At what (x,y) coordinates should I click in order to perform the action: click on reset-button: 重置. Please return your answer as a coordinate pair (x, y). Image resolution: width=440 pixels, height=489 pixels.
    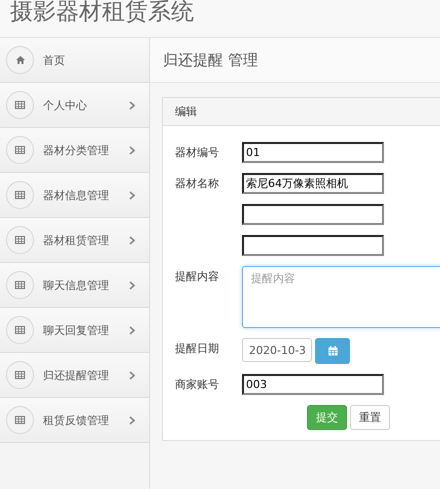
    Looking at the image, I should click on (370, 417).